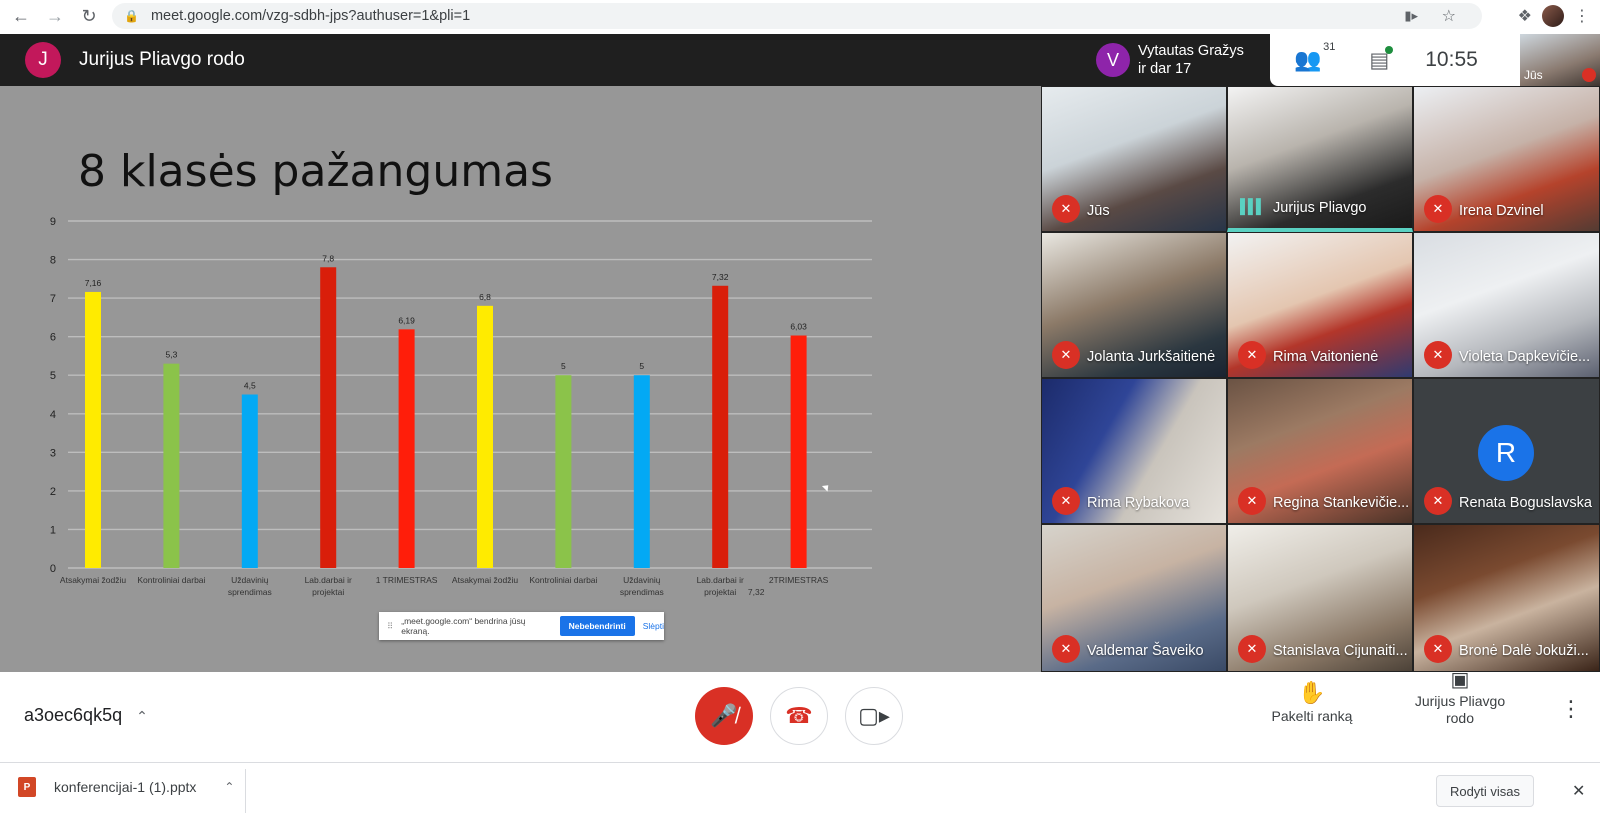  I want to click on hand-icon: ✋, so click(1312, 692).